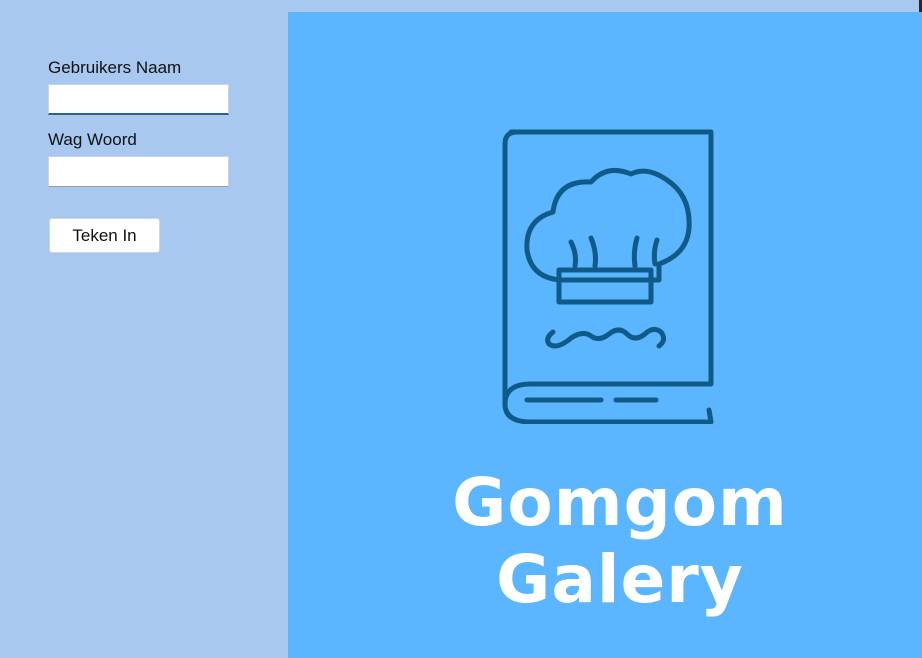 The width and height of the screenshot is (922, 658). Describe the element at coordinates (138, 99) in the screenshot. I see `username-input` at that location.